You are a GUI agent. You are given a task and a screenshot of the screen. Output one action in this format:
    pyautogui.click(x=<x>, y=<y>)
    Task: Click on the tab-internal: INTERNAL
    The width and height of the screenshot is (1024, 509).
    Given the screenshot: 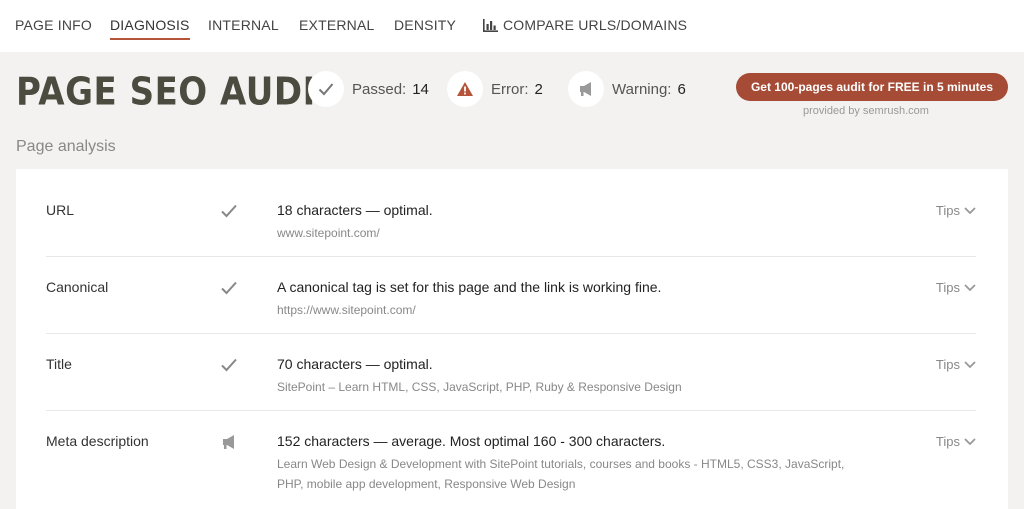 What is the action you would take?
    pyautogui.click(x=243, y=25)
    